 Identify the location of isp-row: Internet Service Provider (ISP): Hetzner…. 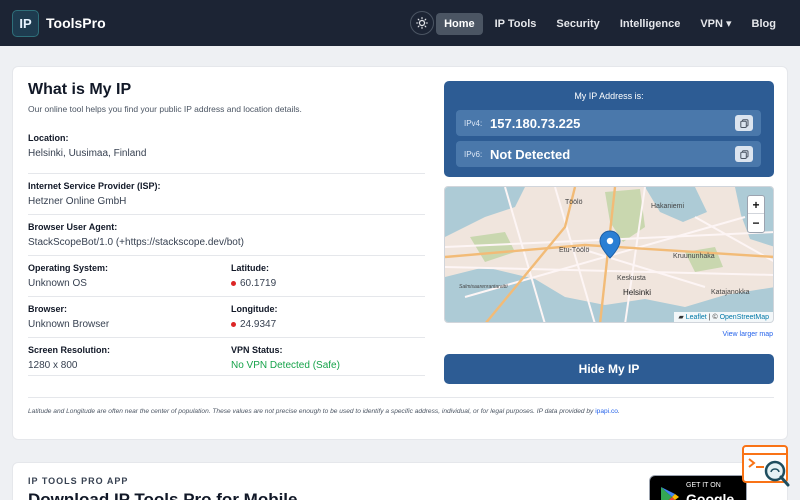
(226, 194).